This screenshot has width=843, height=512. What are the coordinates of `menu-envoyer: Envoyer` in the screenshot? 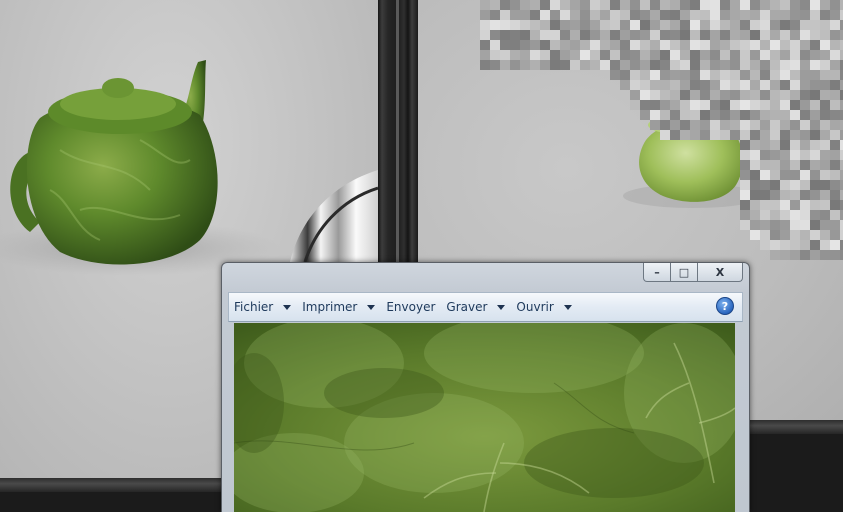 It's located at (411, 307).